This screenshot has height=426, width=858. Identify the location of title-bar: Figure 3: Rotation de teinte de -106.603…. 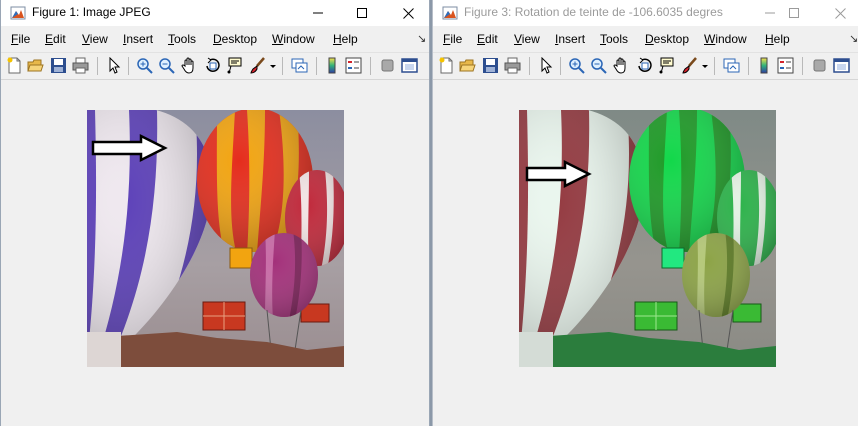
(645, 13).